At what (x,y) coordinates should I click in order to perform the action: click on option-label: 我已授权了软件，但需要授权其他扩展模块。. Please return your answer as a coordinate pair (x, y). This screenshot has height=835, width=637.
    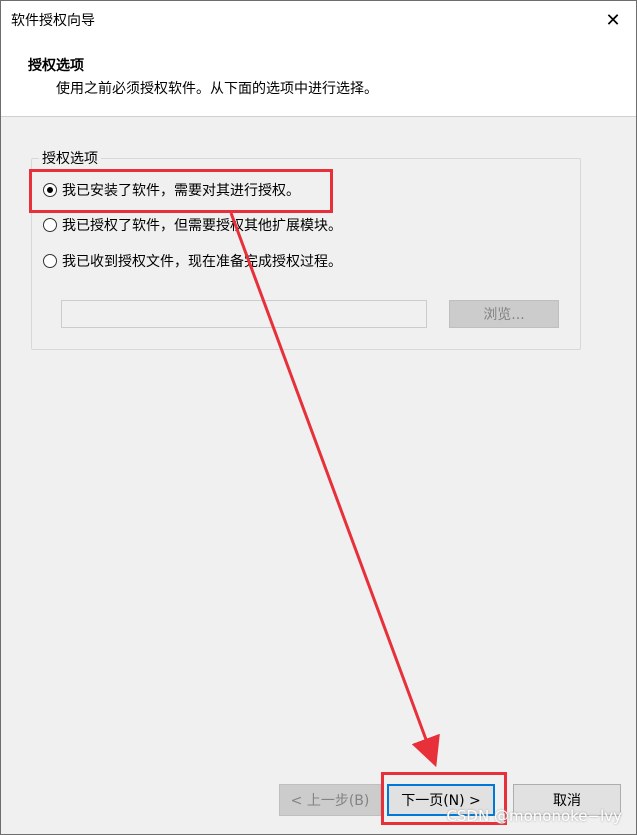
    Looking at the image, I should click on (202, 226).